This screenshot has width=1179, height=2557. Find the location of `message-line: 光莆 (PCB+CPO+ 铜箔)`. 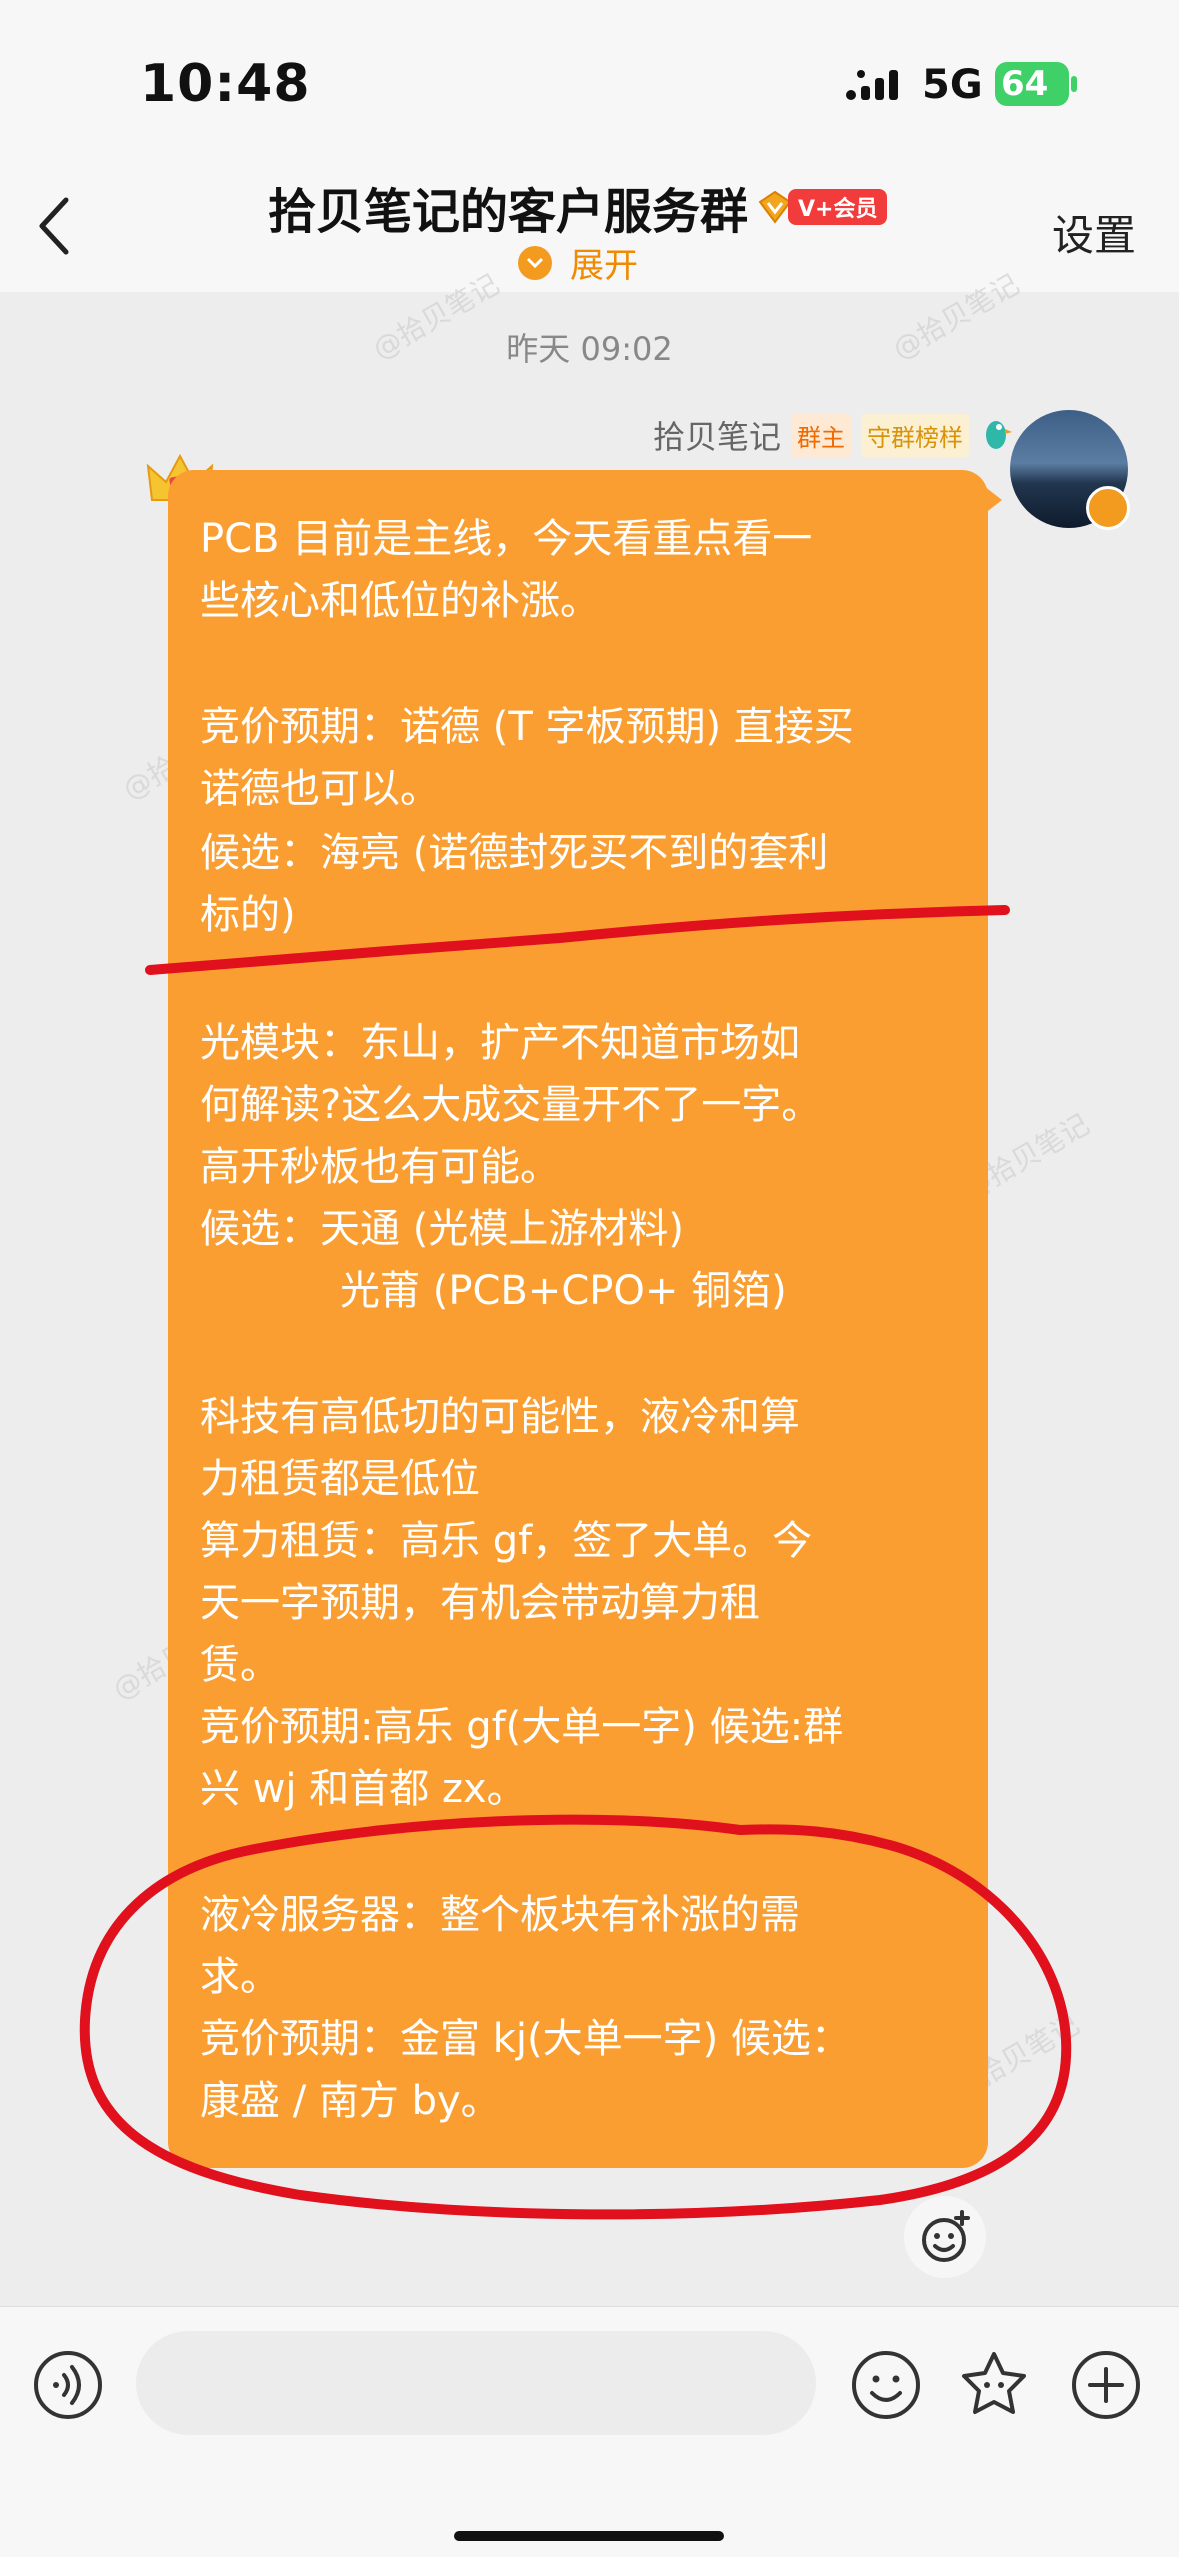

message-line: 光莆 (PCB+CPO+ 铜箔) is located at coordinates (563, 1291).